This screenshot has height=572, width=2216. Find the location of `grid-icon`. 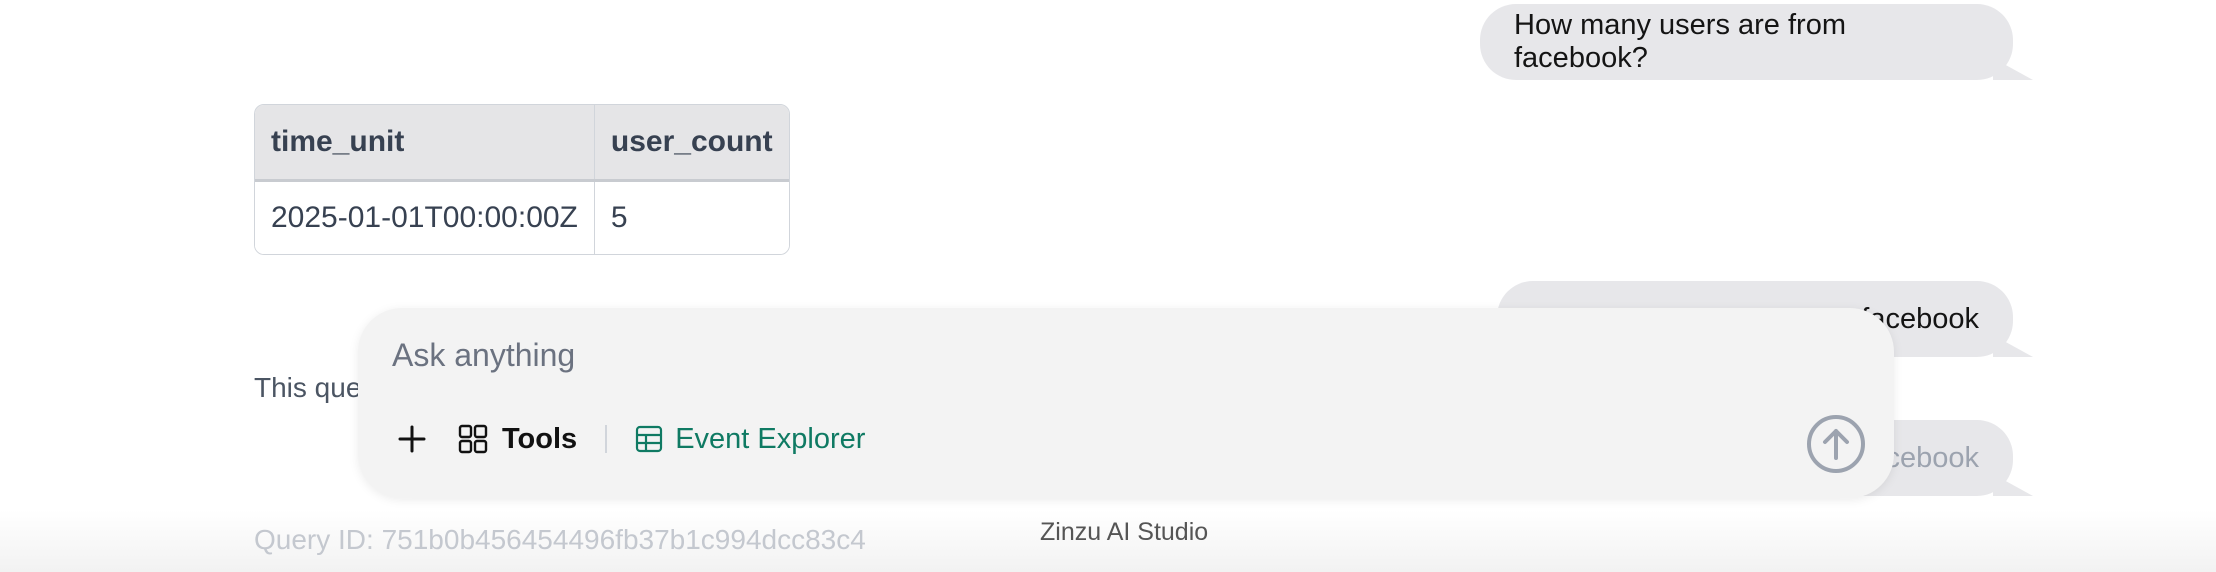

grid-icon is located at coordinates (473, 439).